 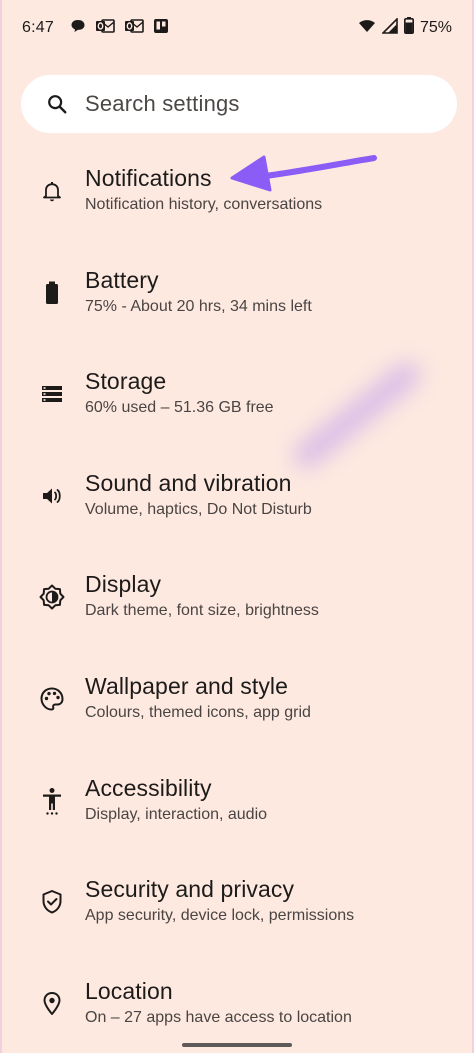 What do you see at coordinates (389, 27) in the screenshot?
I see `cellular-signal-icon` at bounding box center [389, 27].